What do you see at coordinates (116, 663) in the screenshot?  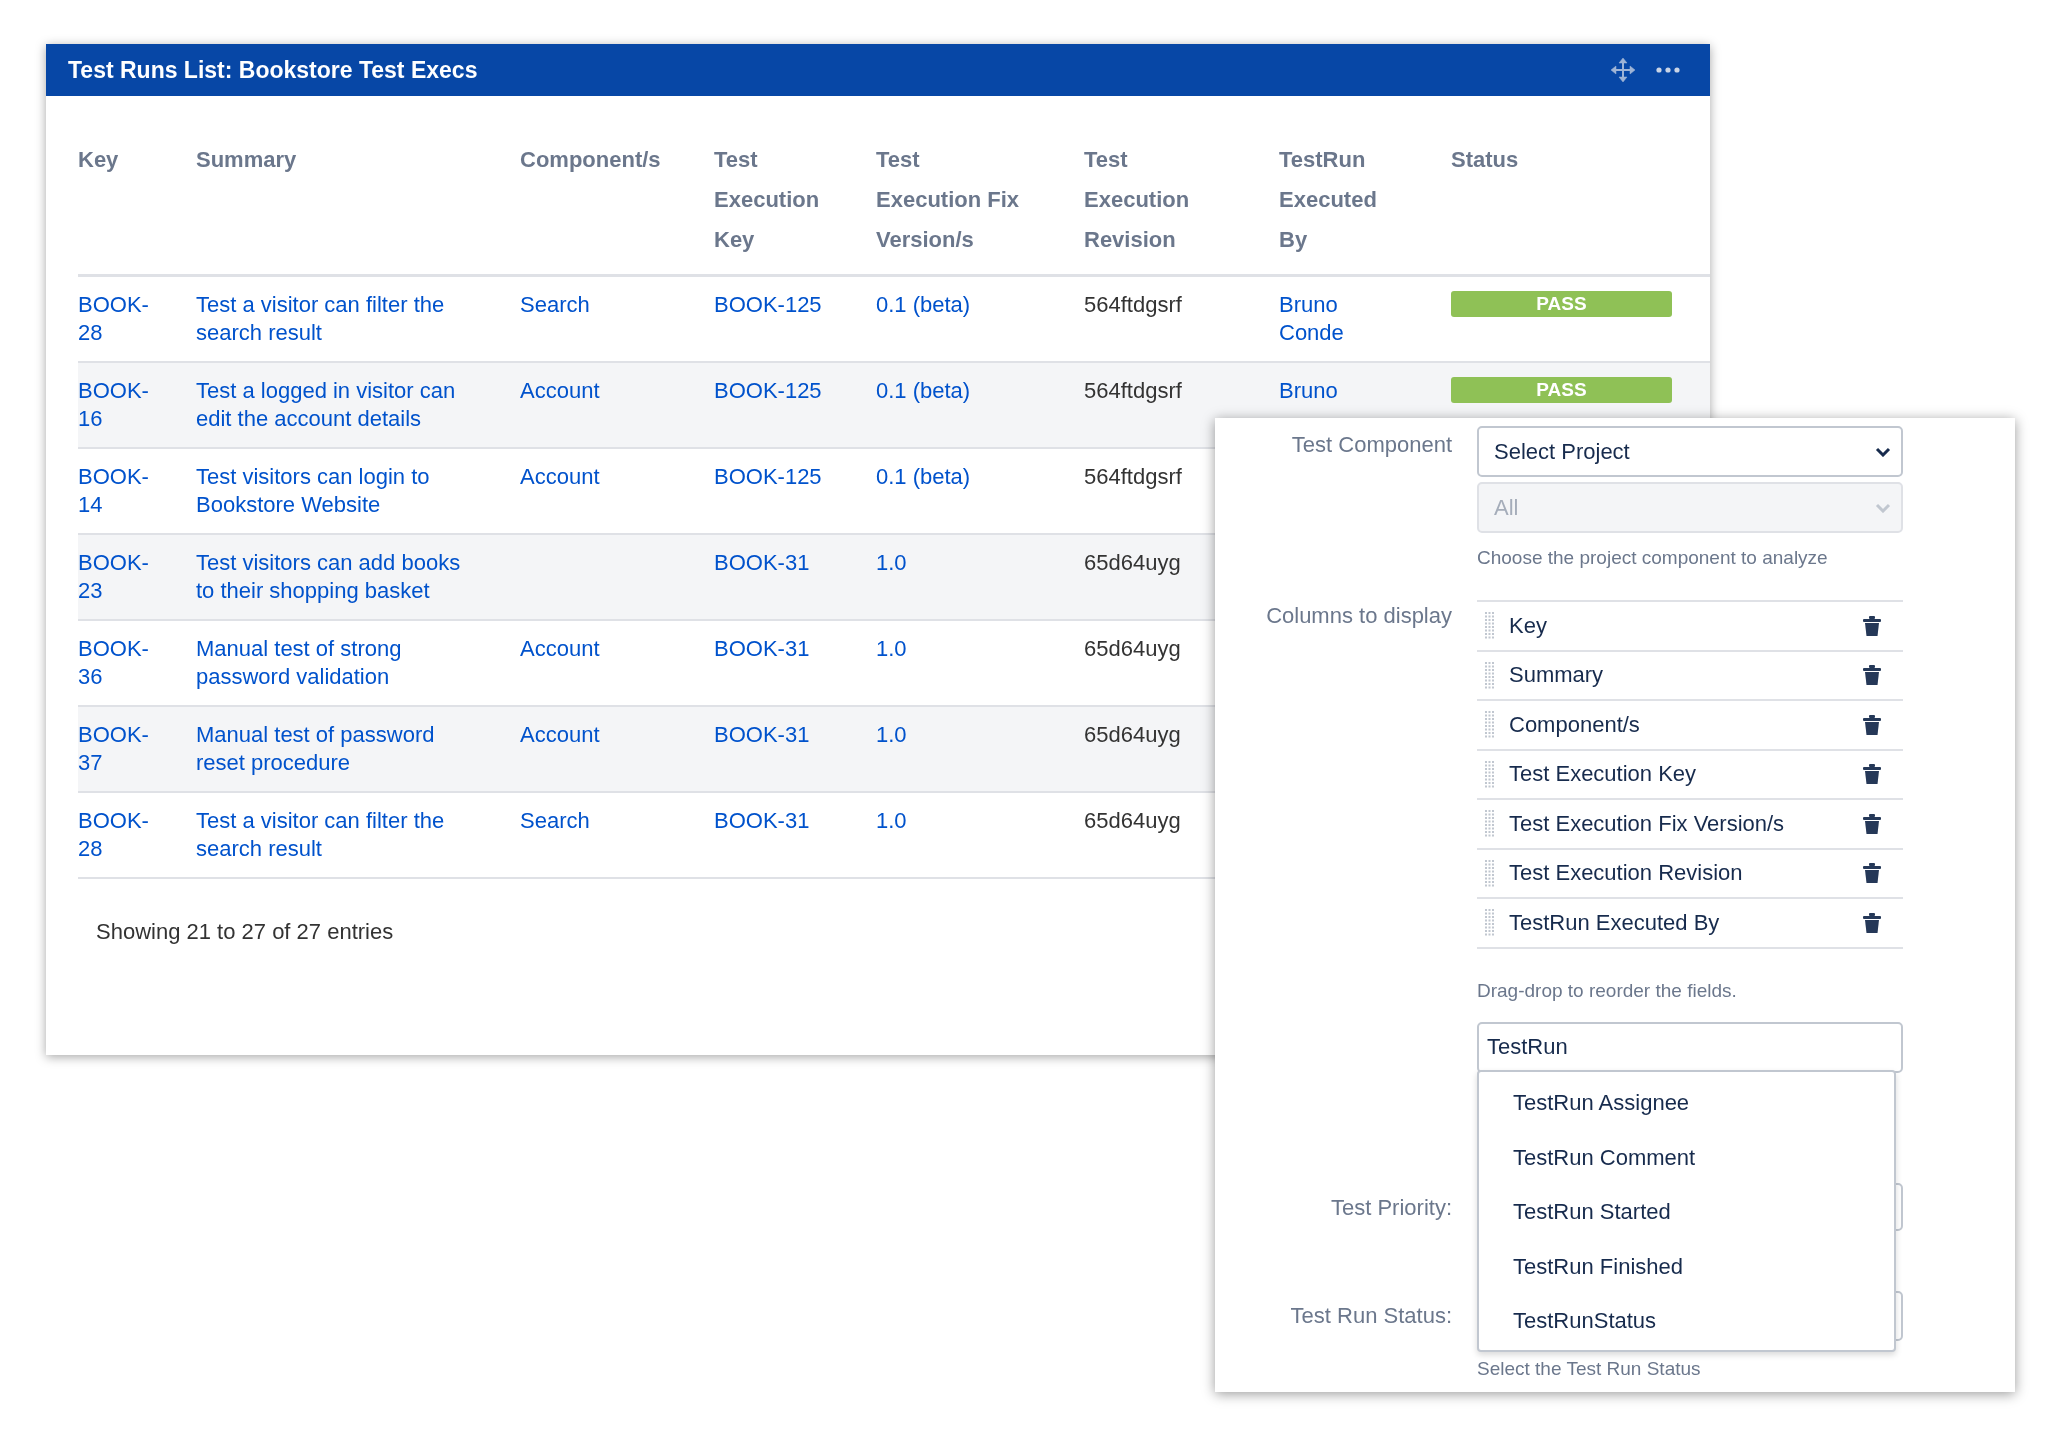 I see `issue-key-link: BOOK-36` at bounding box center [116, 663].